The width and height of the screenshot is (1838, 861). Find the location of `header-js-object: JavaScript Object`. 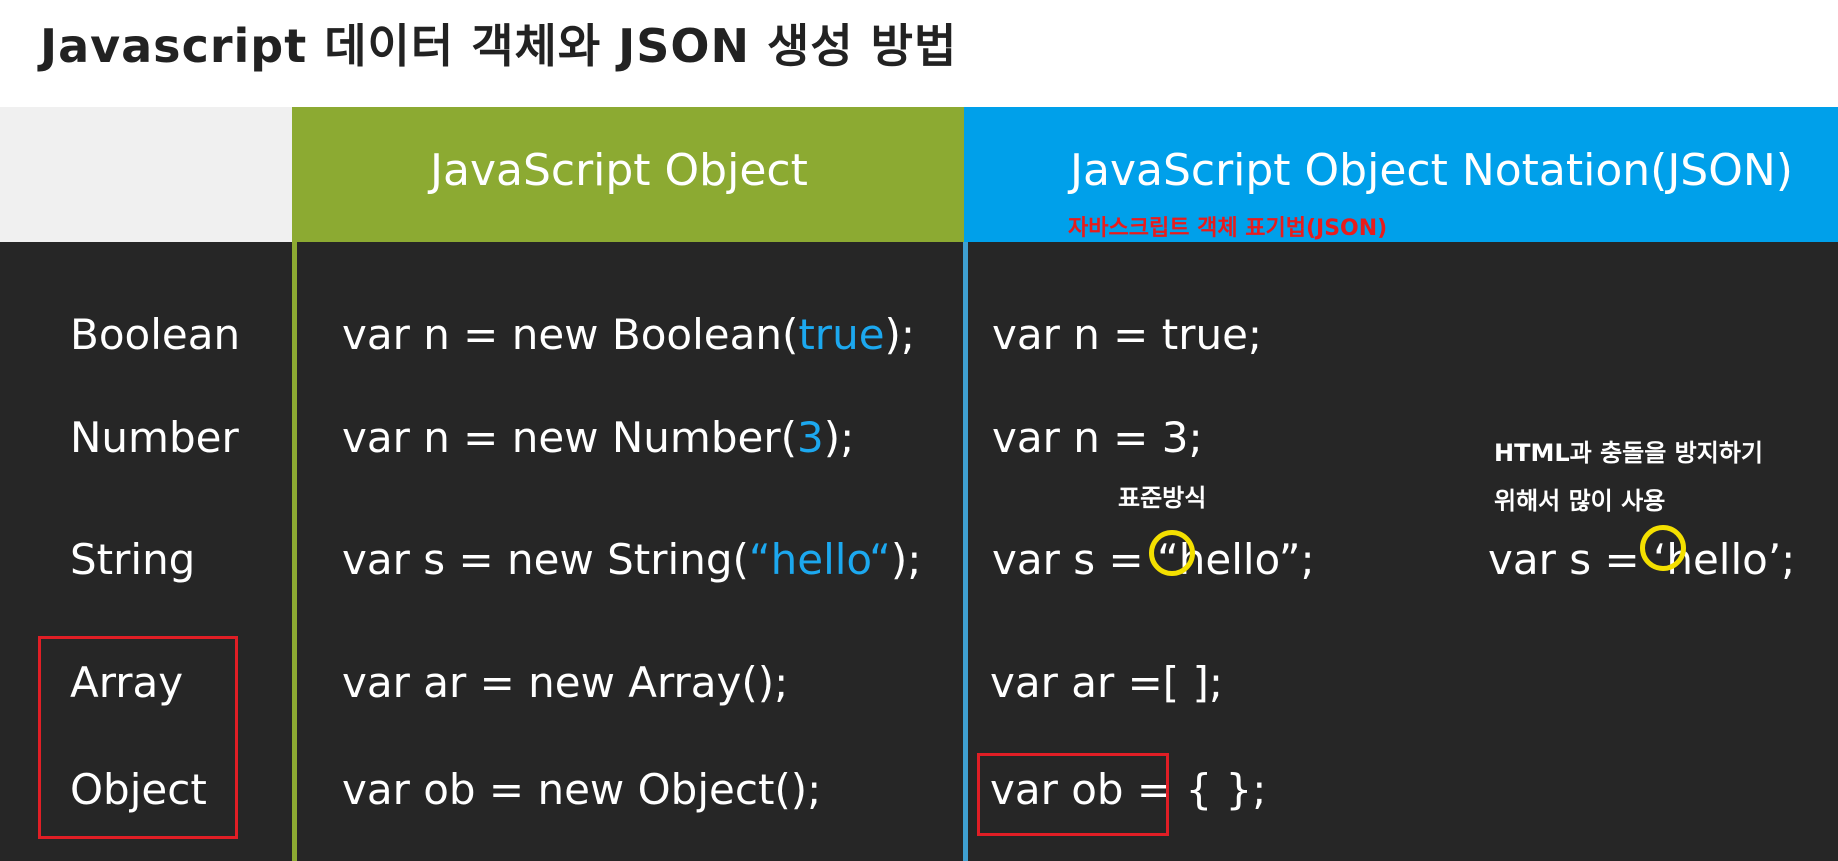

header-js-object: JavaScript Object is located at coordinates (628, 174).